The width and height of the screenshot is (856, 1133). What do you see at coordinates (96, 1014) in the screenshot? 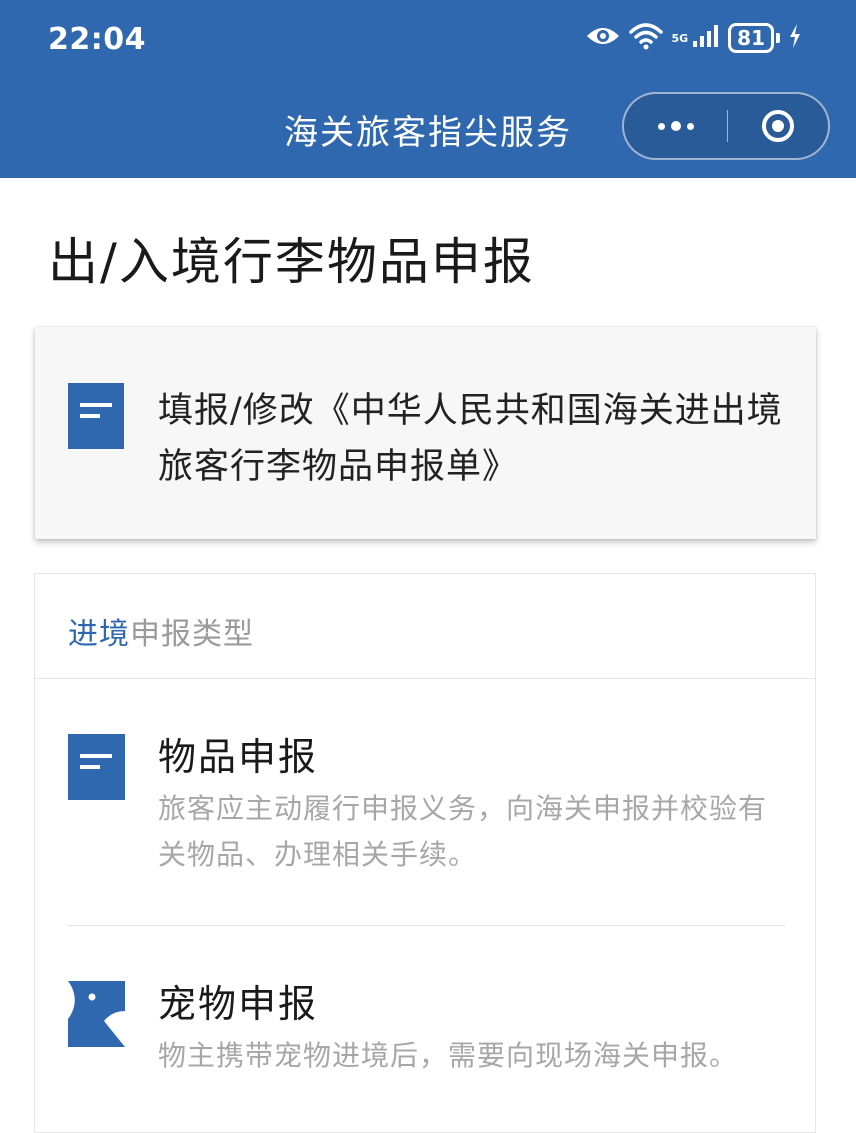
I see `pet-icon` at bounding box center [96, 1014].